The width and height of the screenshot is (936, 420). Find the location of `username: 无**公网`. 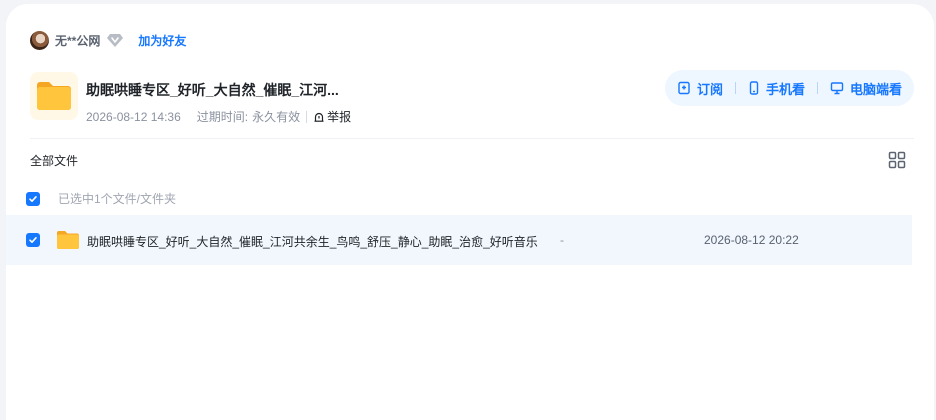

username: 无**公网 is located at coordinates (78, 40).